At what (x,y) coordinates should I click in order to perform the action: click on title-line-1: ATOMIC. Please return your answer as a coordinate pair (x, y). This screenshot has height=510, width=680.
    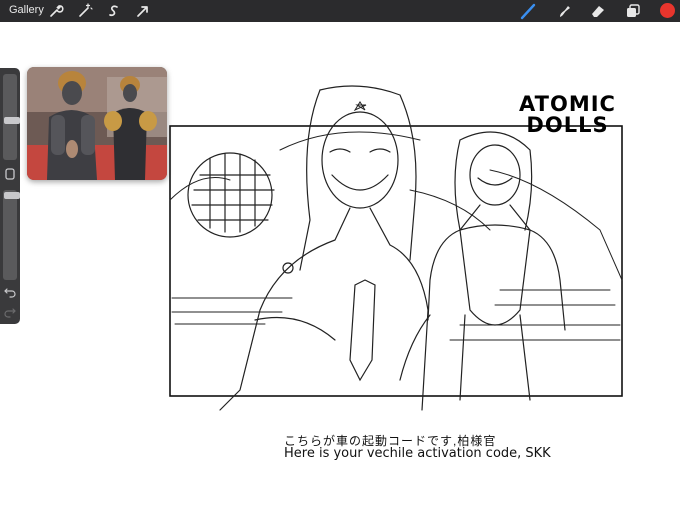
    Looking at the image, I should click on (567, 104).